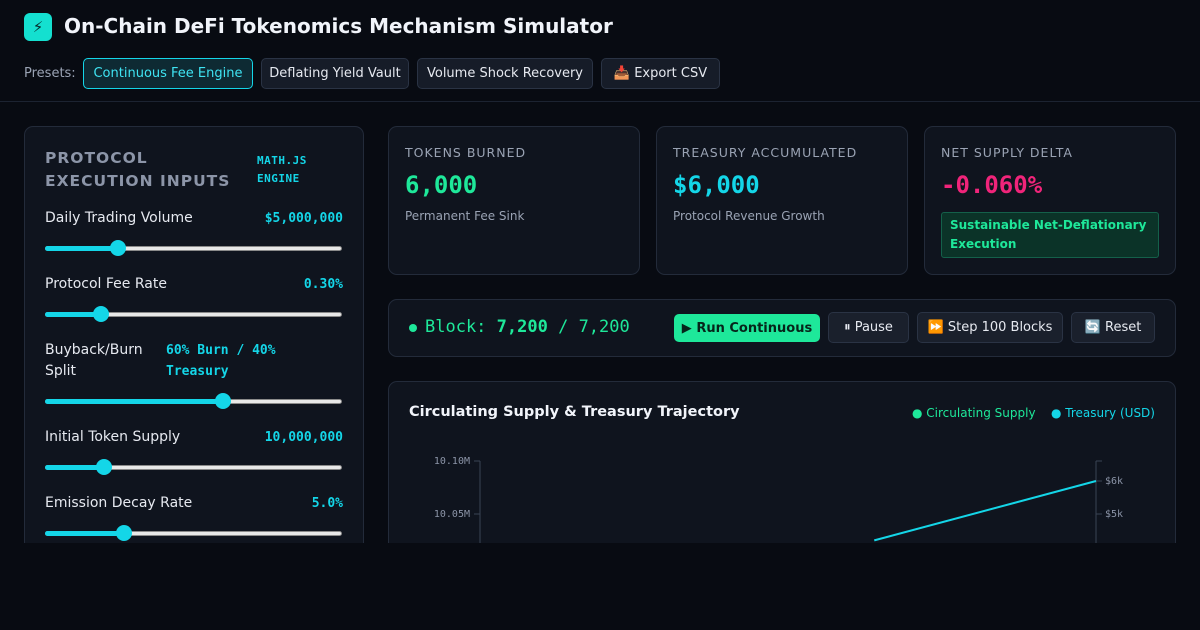 This screenshot has width=1200, height=630. What do you see at coordinates (61, 371) in the screenshot?
I see `burn-split-label-line2: Split` at bounding box center [61, 371].